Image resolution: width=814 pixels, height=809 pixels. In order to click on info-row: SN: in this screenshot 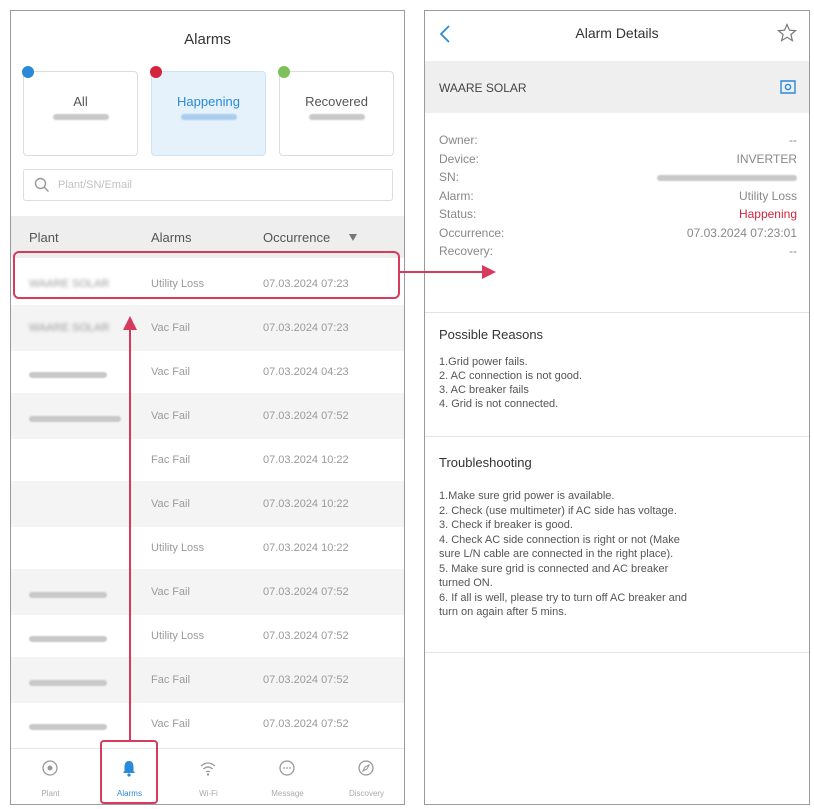, I will do `click(618, 179)`.